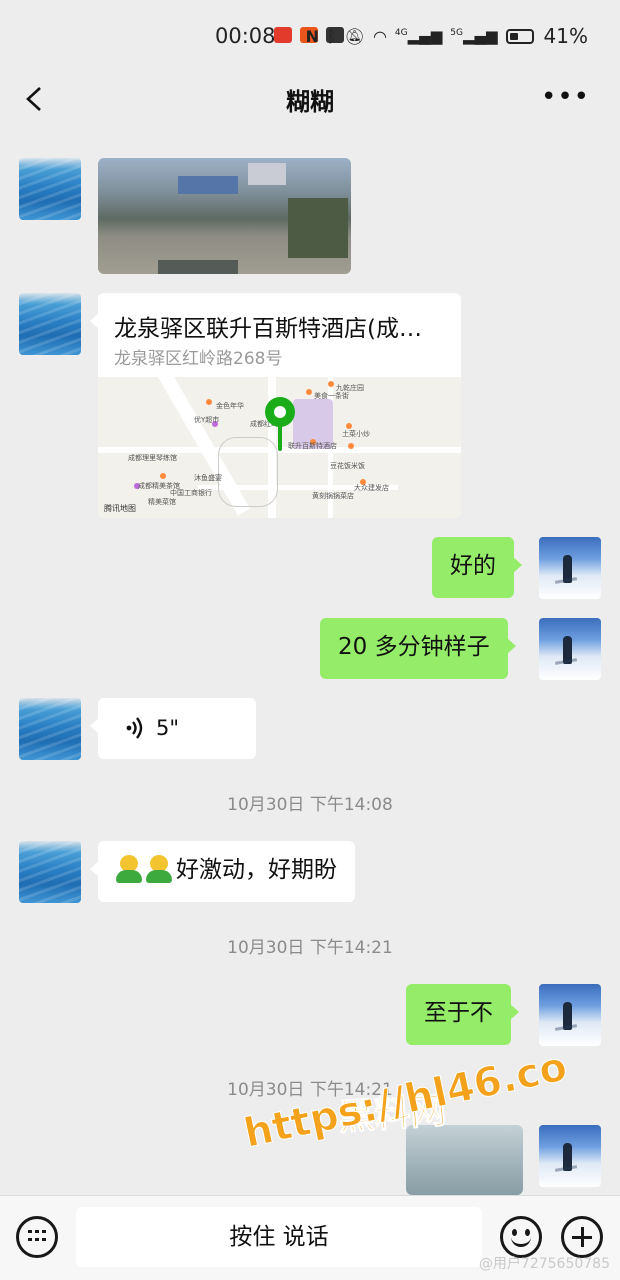 The image size is (620, 1280). What do you see at coordinates (224, 216) in the screenshot?
I see `image-message` at bounding box center [224, 216].